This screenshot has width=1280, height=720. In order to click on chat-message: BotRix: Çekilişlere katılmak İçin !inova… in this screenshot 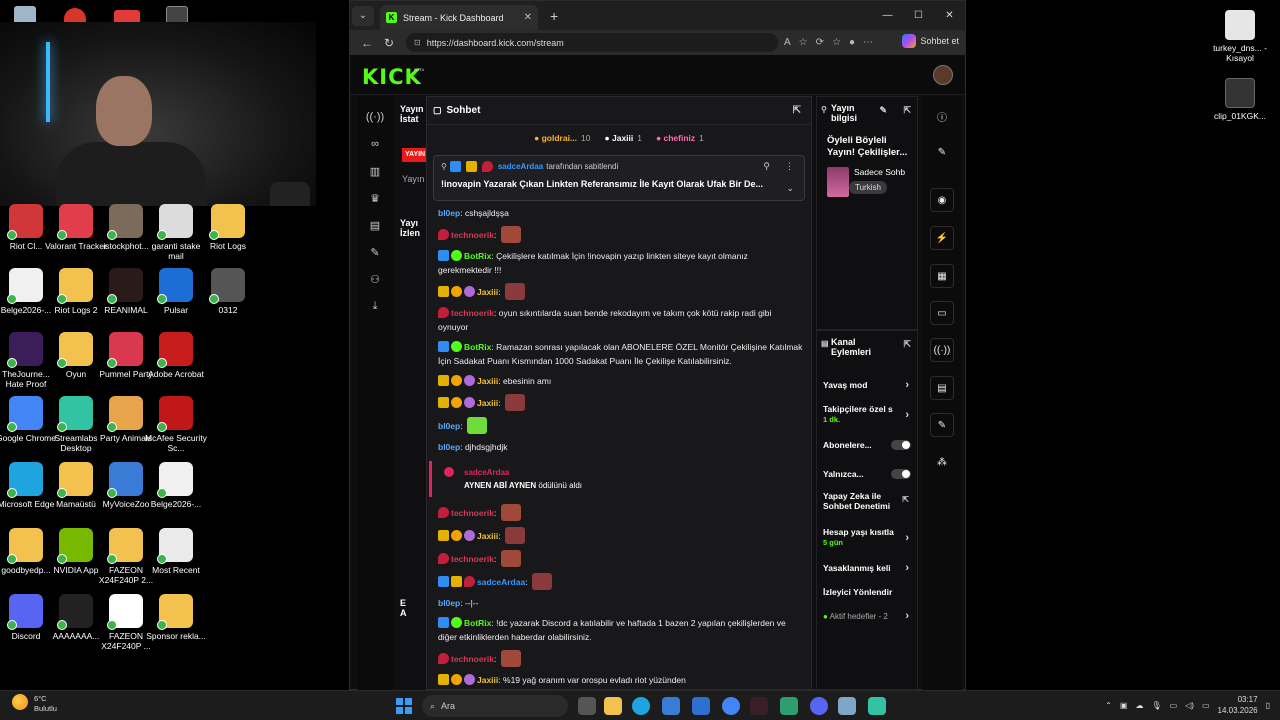, I will do `click(619, 263)`.